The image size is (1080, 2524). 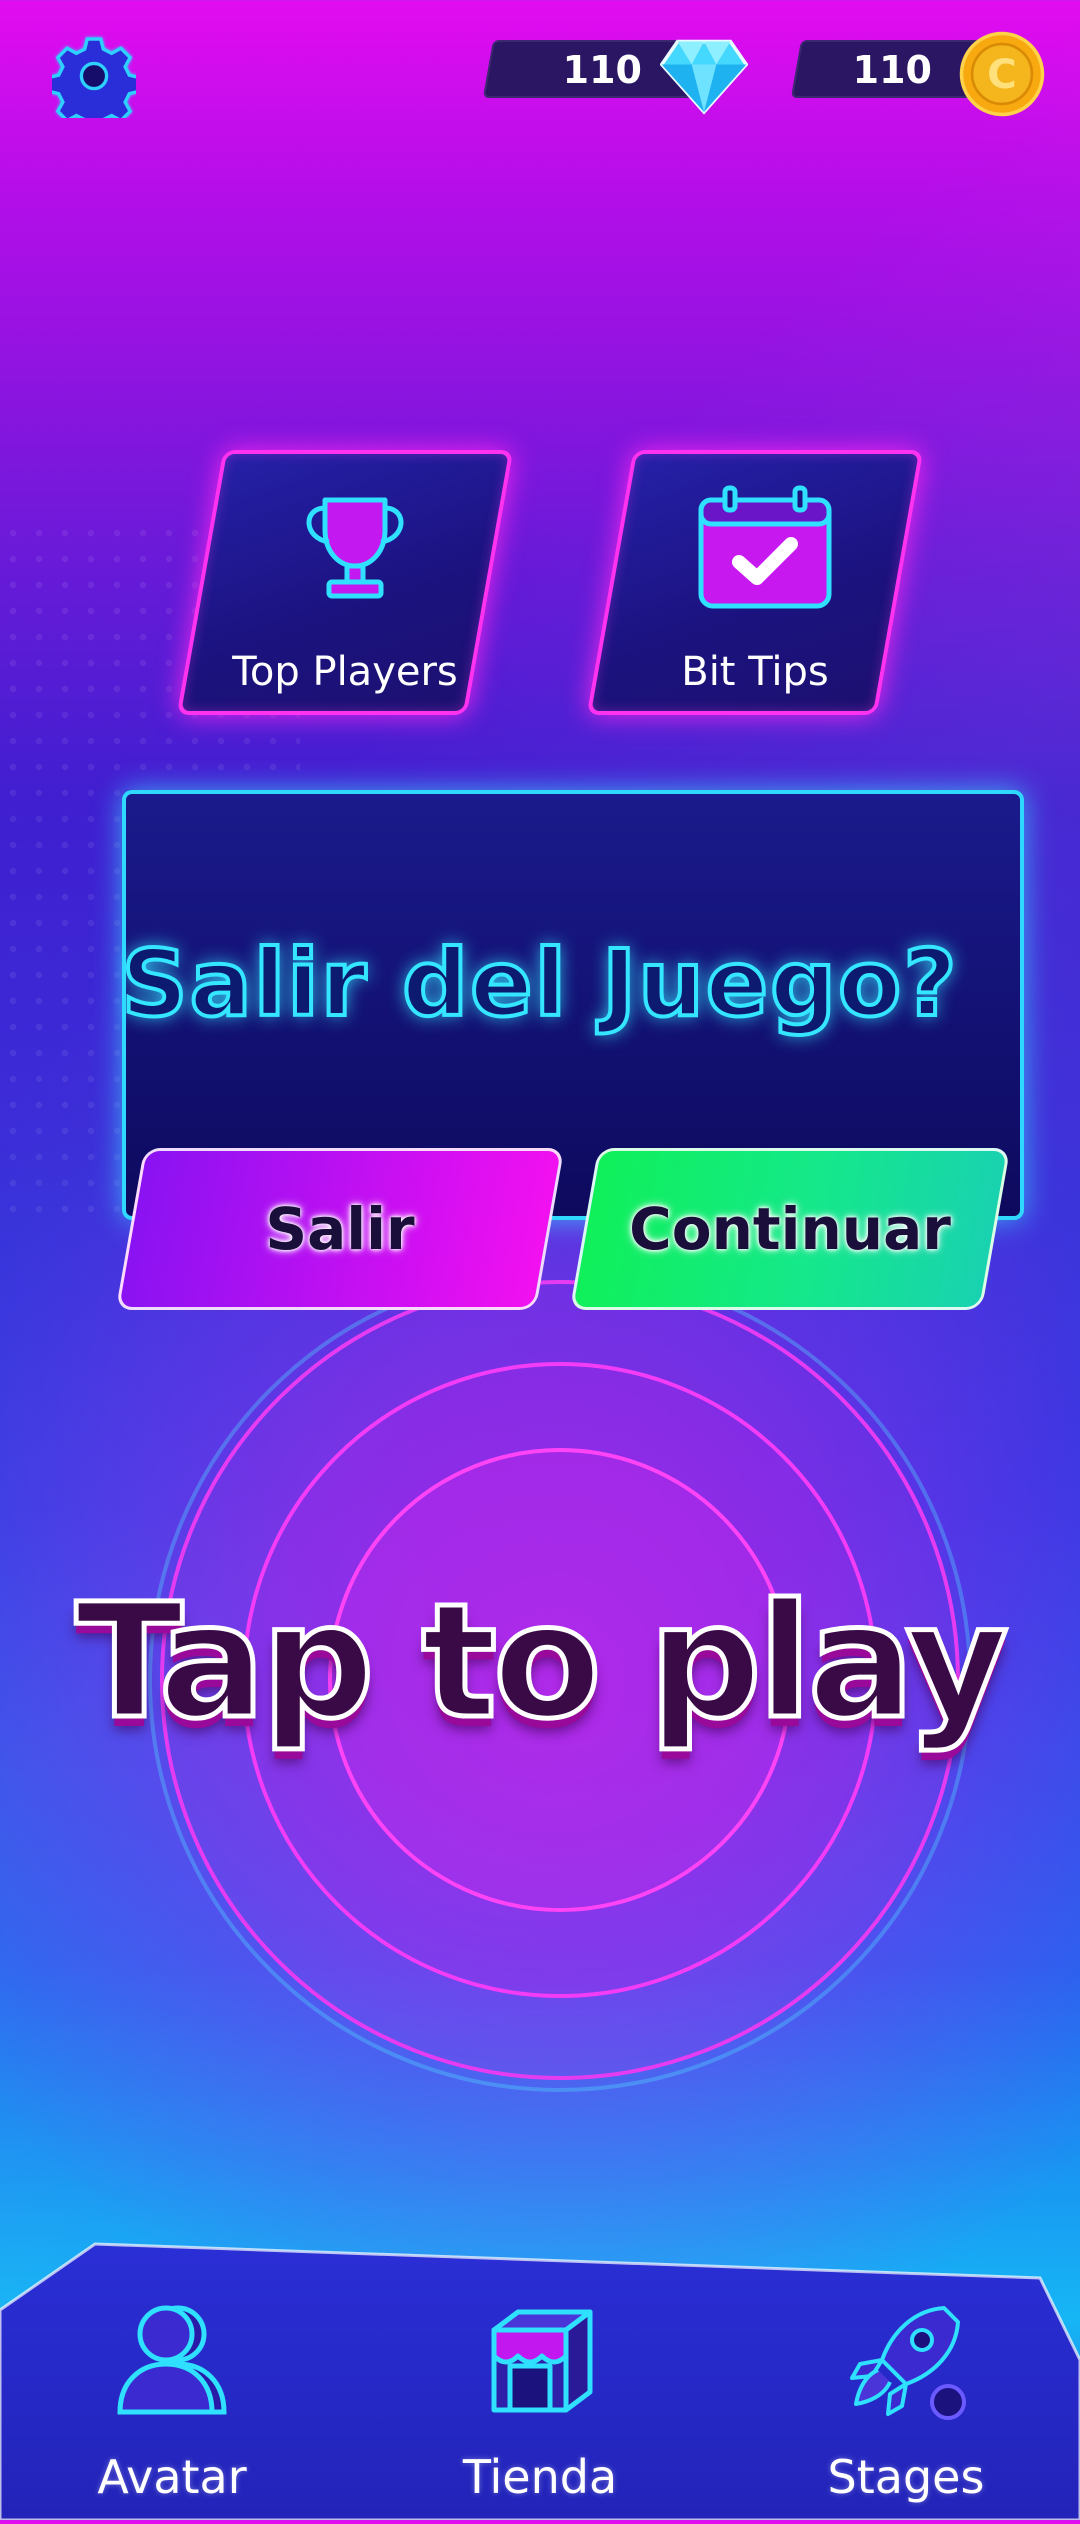 I want to click on nav-stages: Stages, so click(x=906, y=2400).